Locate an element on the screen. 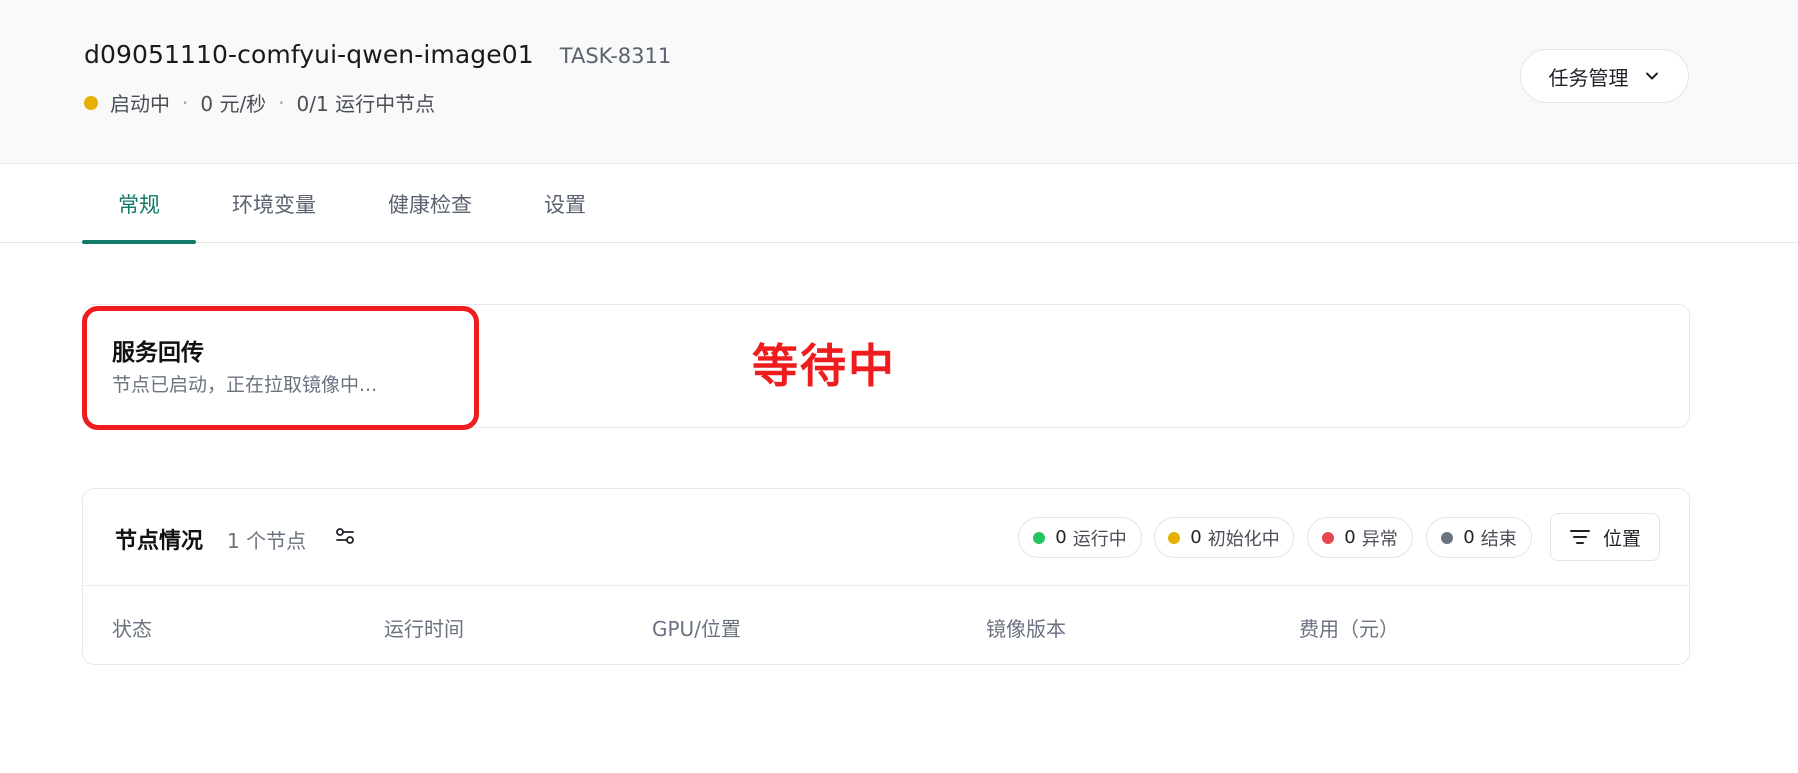 The image size is (1798, 773). tab-label: 设置 is located at coordinates (565, 205).